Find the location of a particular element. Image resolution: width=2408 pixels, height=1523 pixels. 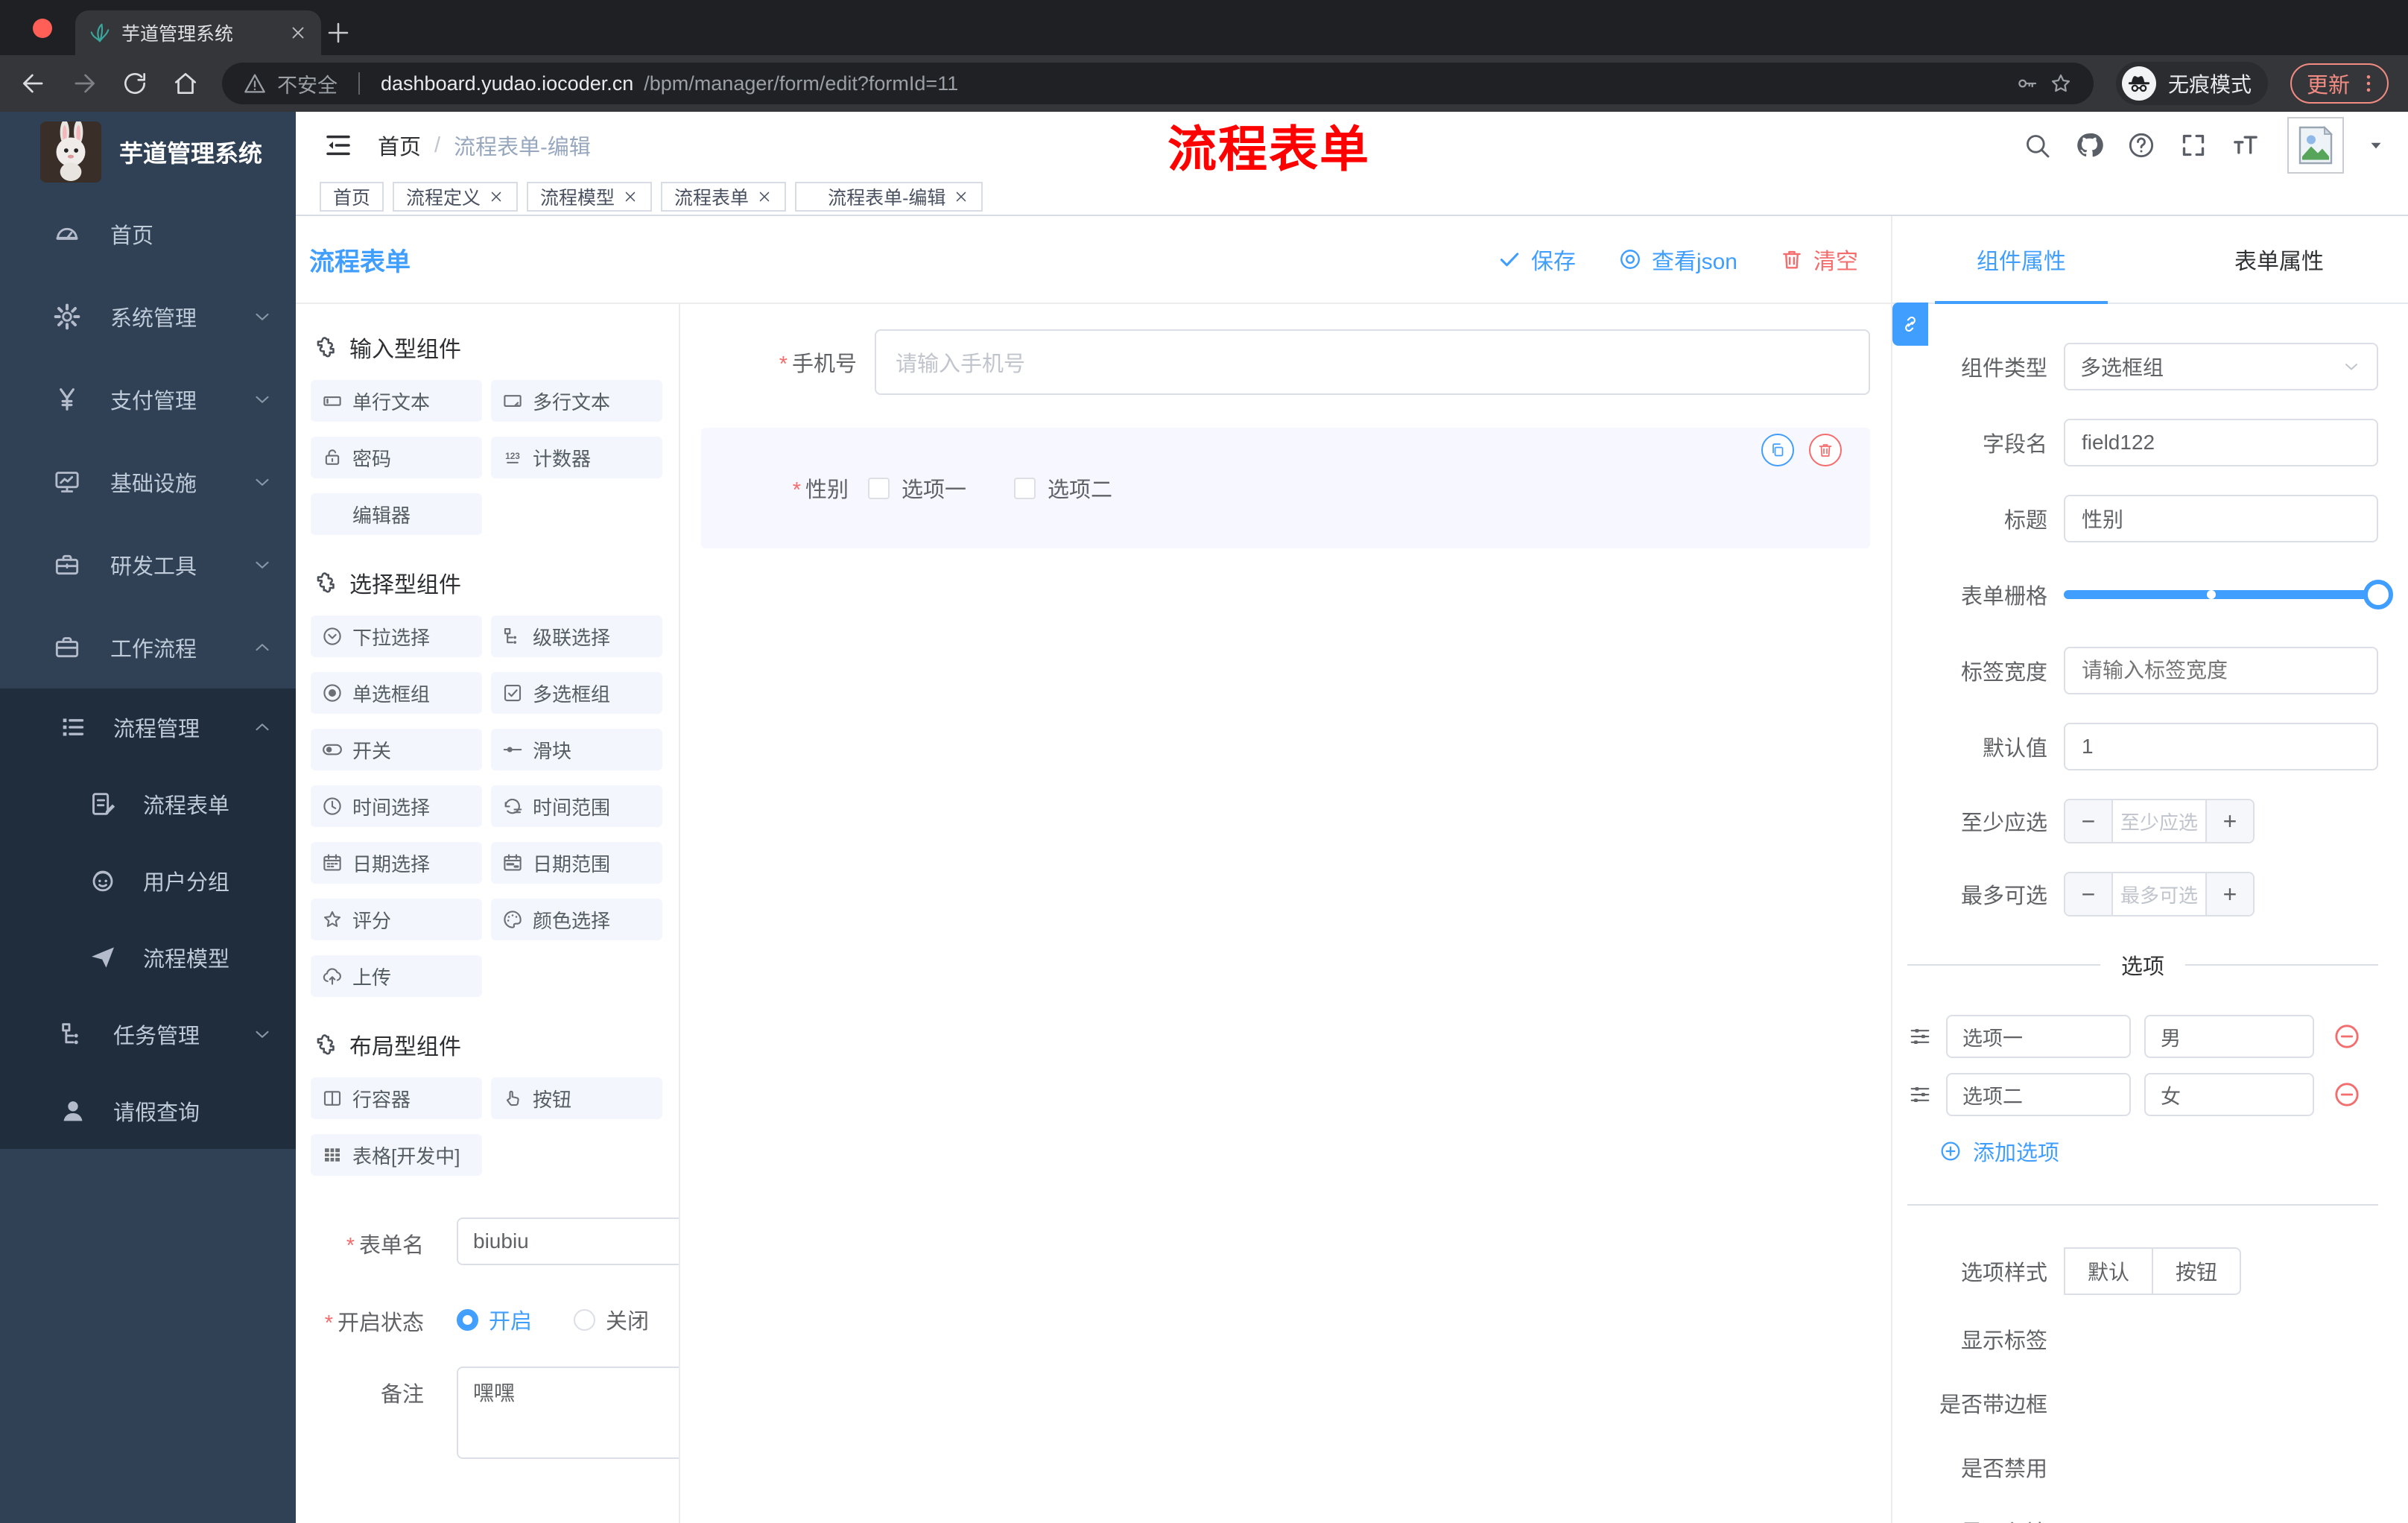

slider-handle is located at coordinates (2378, 595).